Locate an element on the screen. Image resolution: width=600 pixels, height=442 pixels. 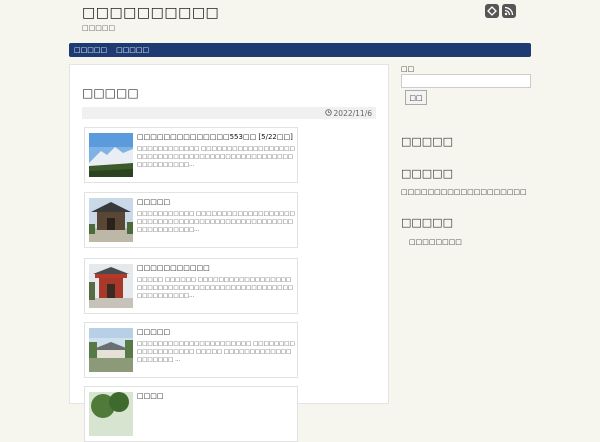
post-title: □□□□□□□□□□□□□□553□□ [5/22□□] is located at coordinates (215, 137).